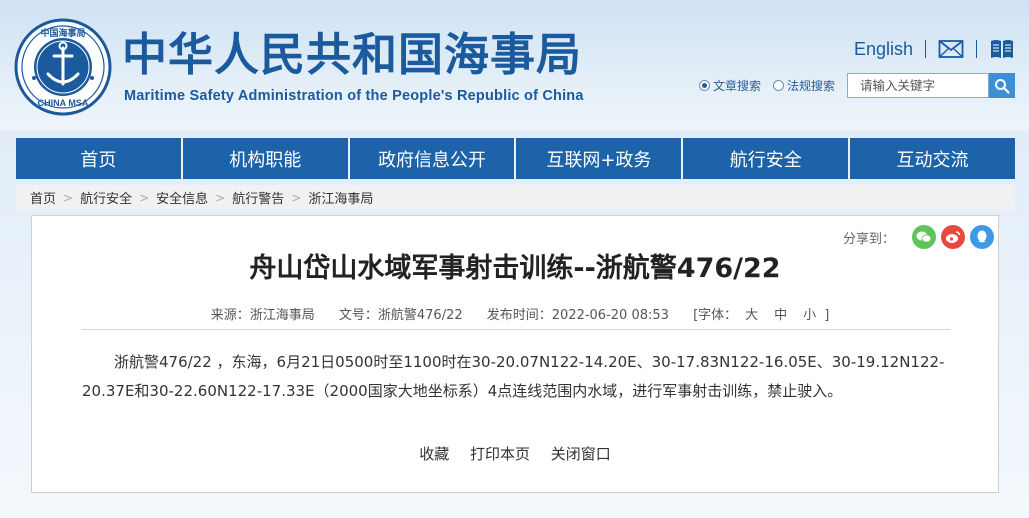 Image resolution: width=1029 pixels, height=518 pixels. Describe the element at coordinates (600, 158) in the screenshot. I see `nav-item-internet-gov: 互联网+政务` at that location.